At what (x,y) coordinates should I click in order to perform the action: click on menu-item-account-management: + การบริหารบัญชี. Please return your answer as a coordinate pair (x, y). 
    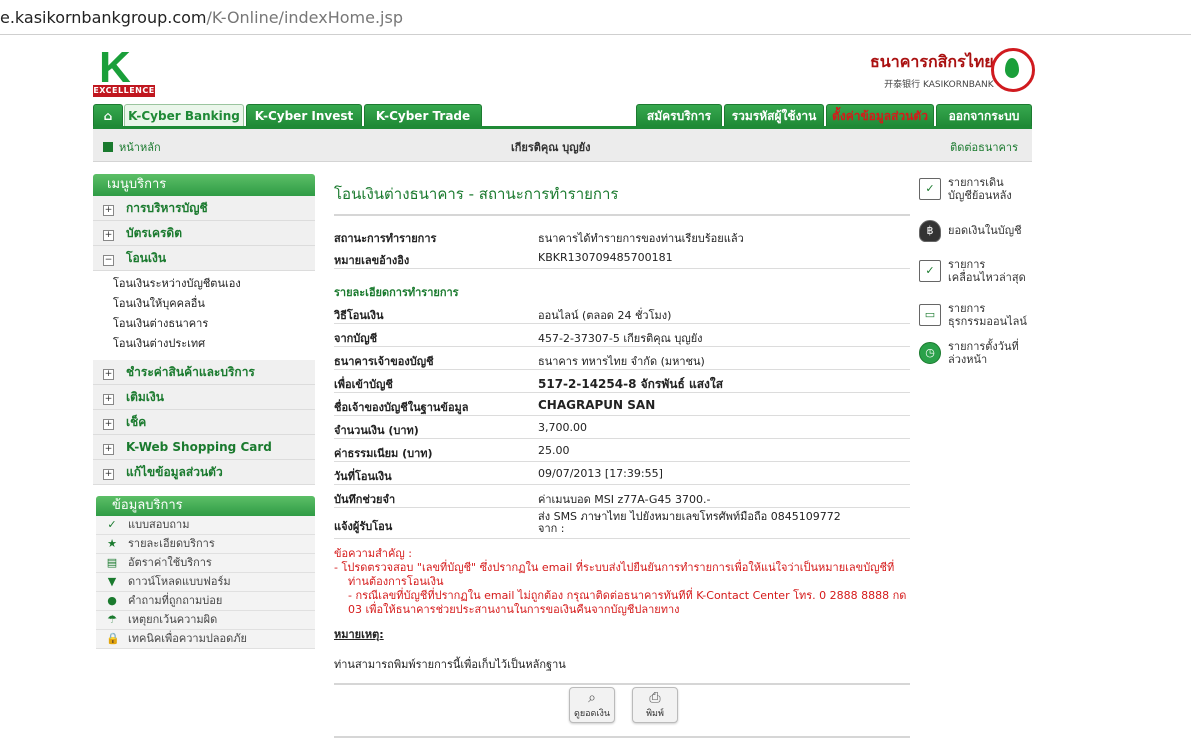
    Looking at the image, I should click on (204, 208).